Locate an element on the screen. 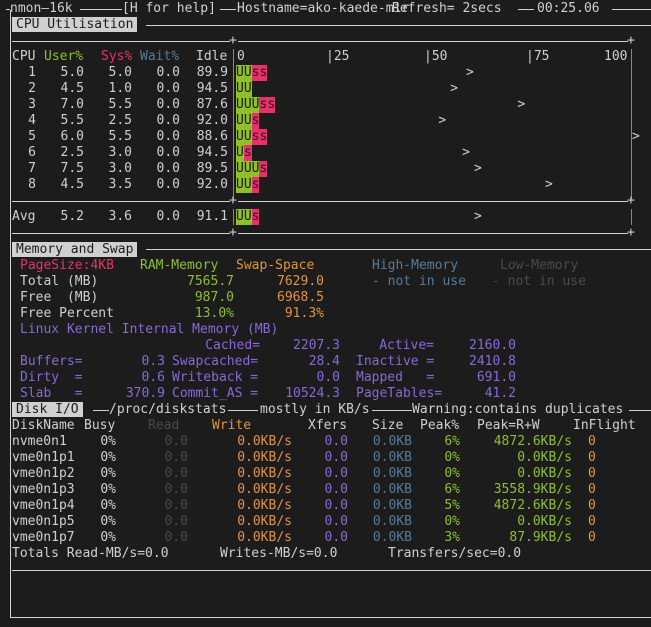 The image size is (651, 627). elapsed-time: 00:25.06 is located at coordinates (568, 8).